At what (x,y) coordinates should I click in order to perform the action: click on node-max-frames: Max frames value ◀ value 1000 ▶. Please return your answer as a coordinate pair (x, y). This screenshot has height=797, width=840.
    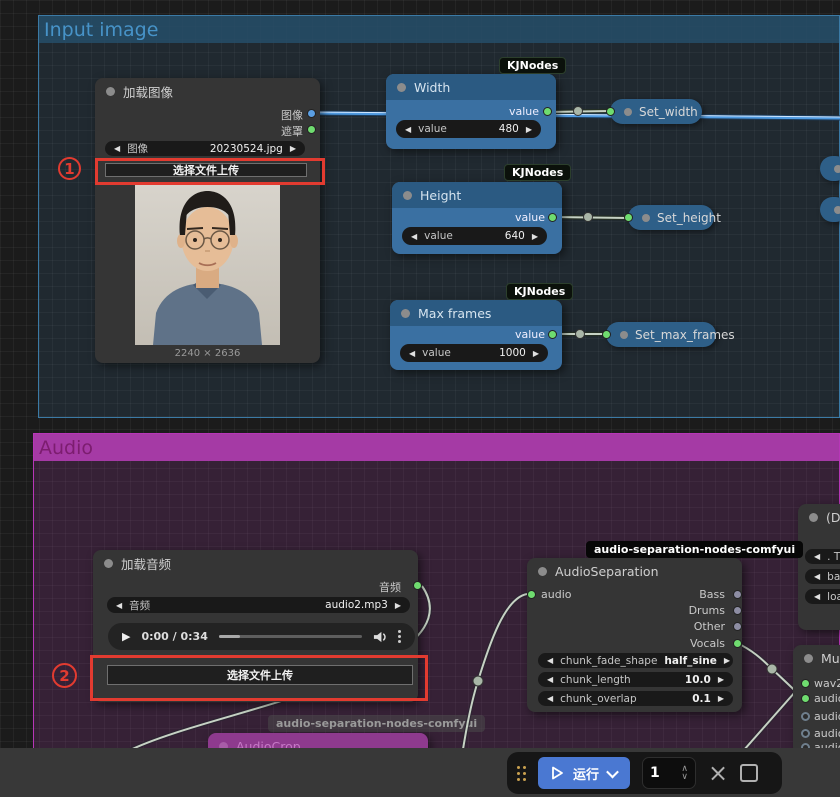
    Looking at the image, I should click on (476, 335).